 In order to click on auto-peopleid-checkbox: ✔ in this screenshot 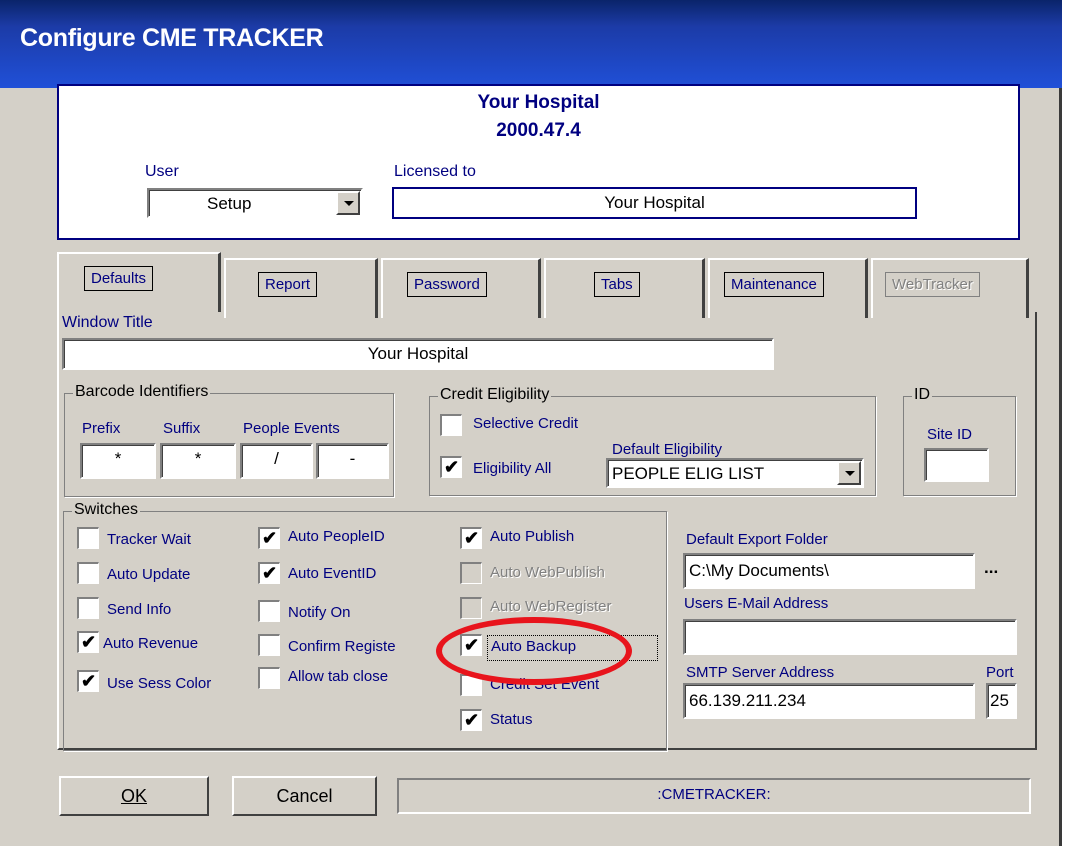, I will do `click(269, 538)`.